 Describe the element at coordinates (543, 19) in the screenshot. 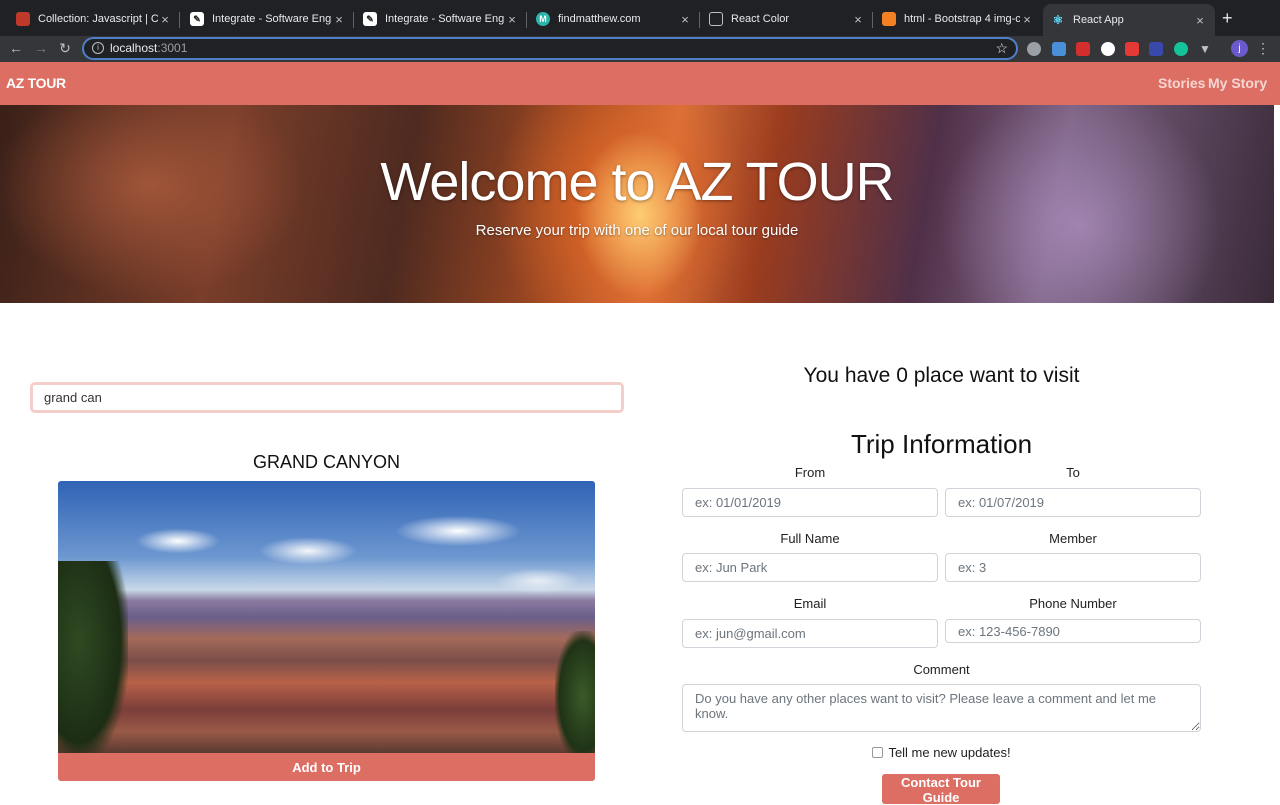

I see `findmatthew-favicon-icon: M` at that location.